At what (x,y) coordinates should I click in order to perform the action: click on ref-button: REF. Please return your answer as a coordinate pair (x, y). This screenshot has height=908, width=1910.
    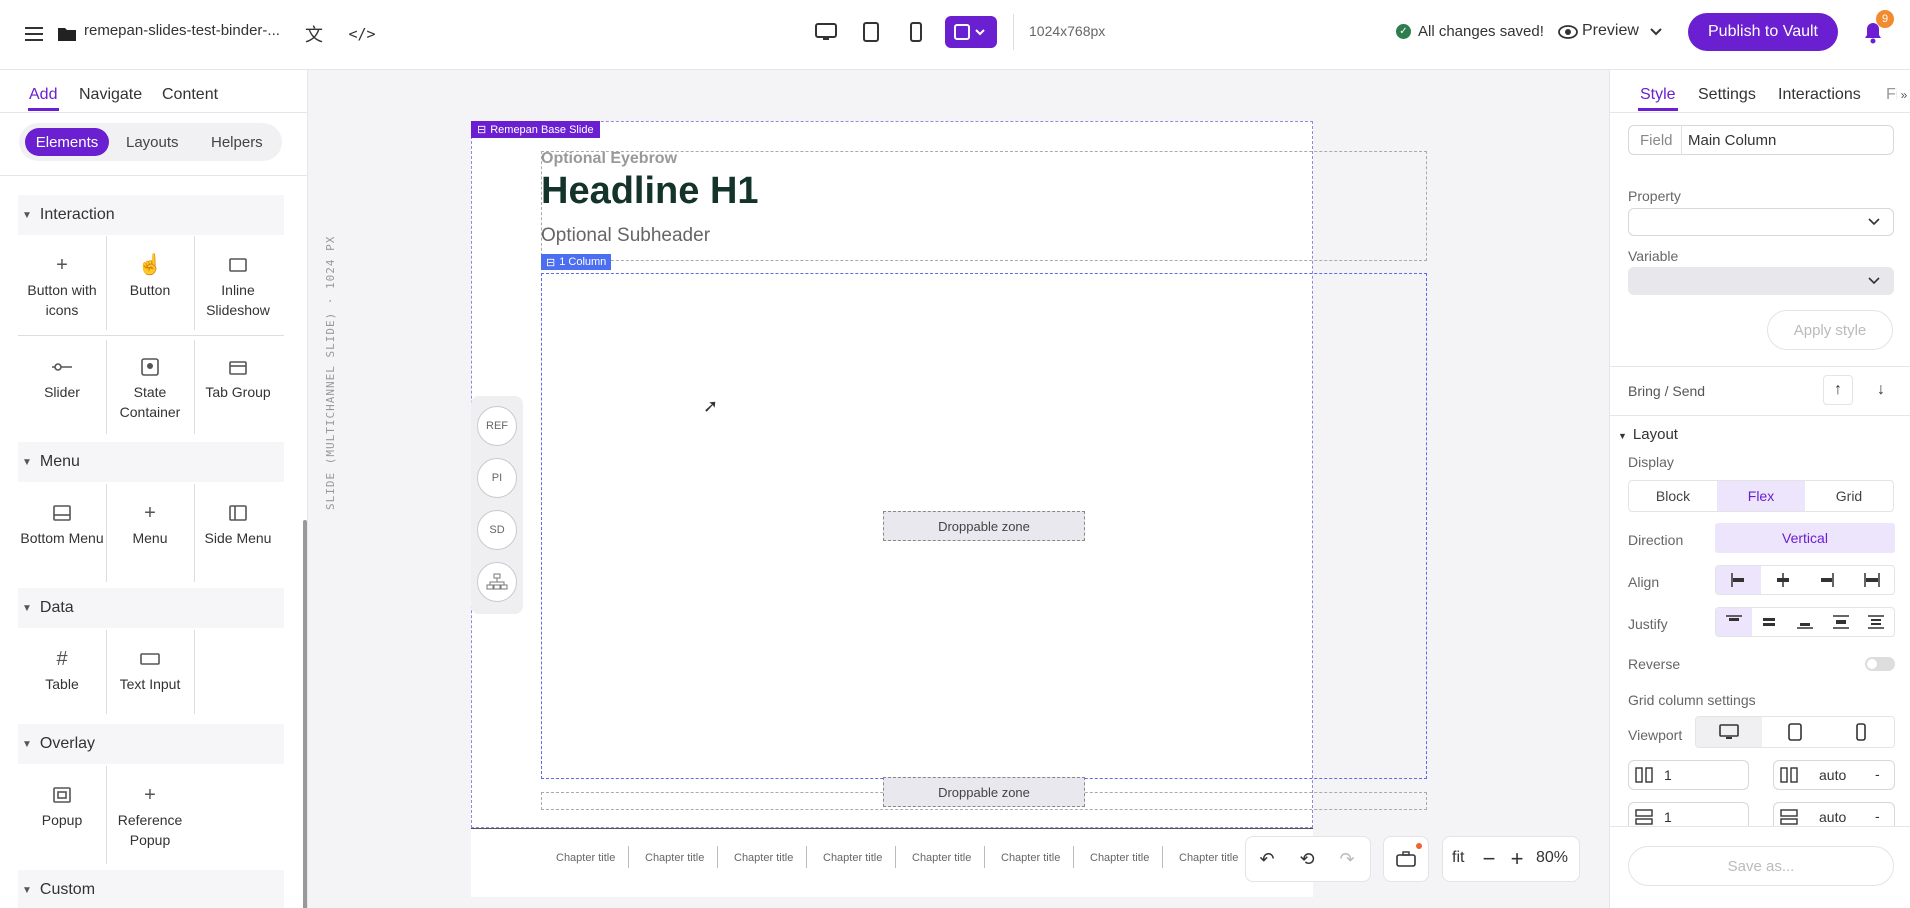
    Looking at the image, I should click on (497, 426).